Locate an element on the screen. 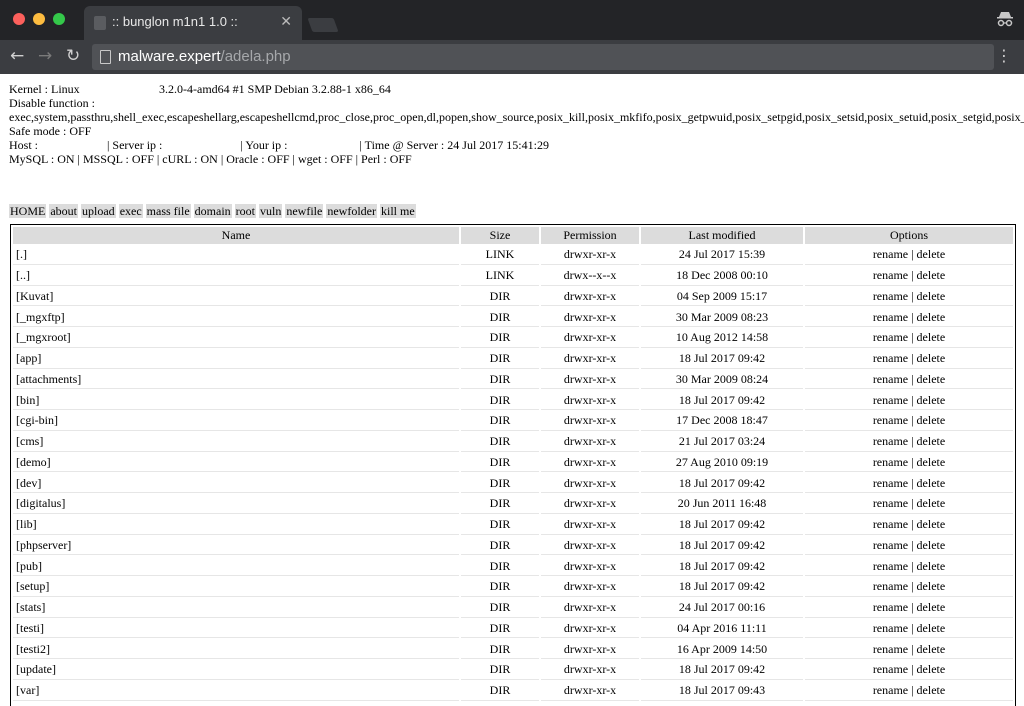  file-name: [app] is located at coordinates (236, 359).